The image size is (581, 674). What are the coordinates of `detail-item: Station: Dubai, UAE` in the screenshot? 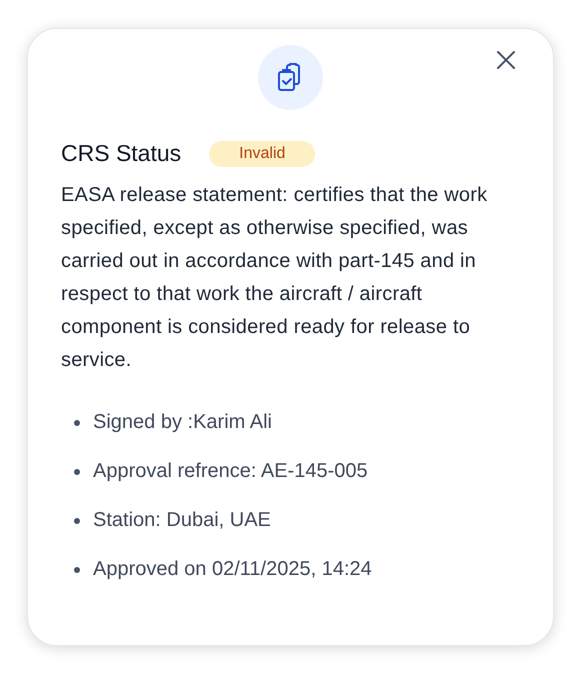 It's located at (182, 520).